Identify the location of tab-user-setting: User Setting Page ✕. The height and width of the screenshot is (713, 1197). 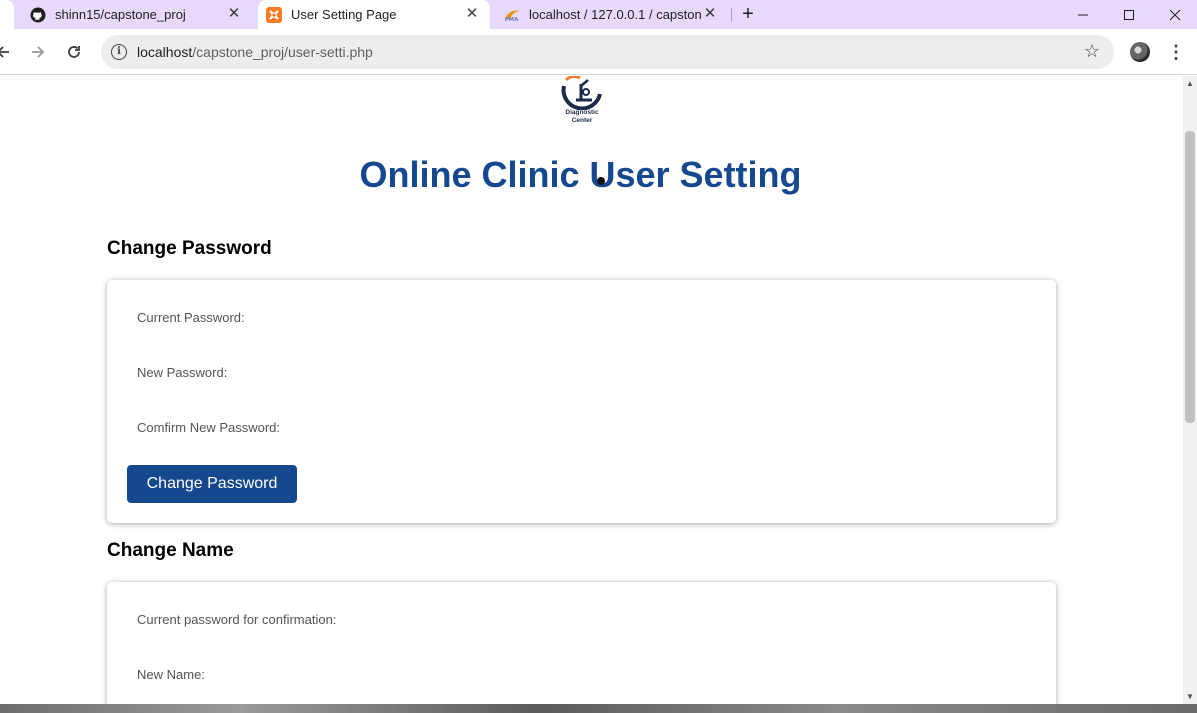
(374, 14).